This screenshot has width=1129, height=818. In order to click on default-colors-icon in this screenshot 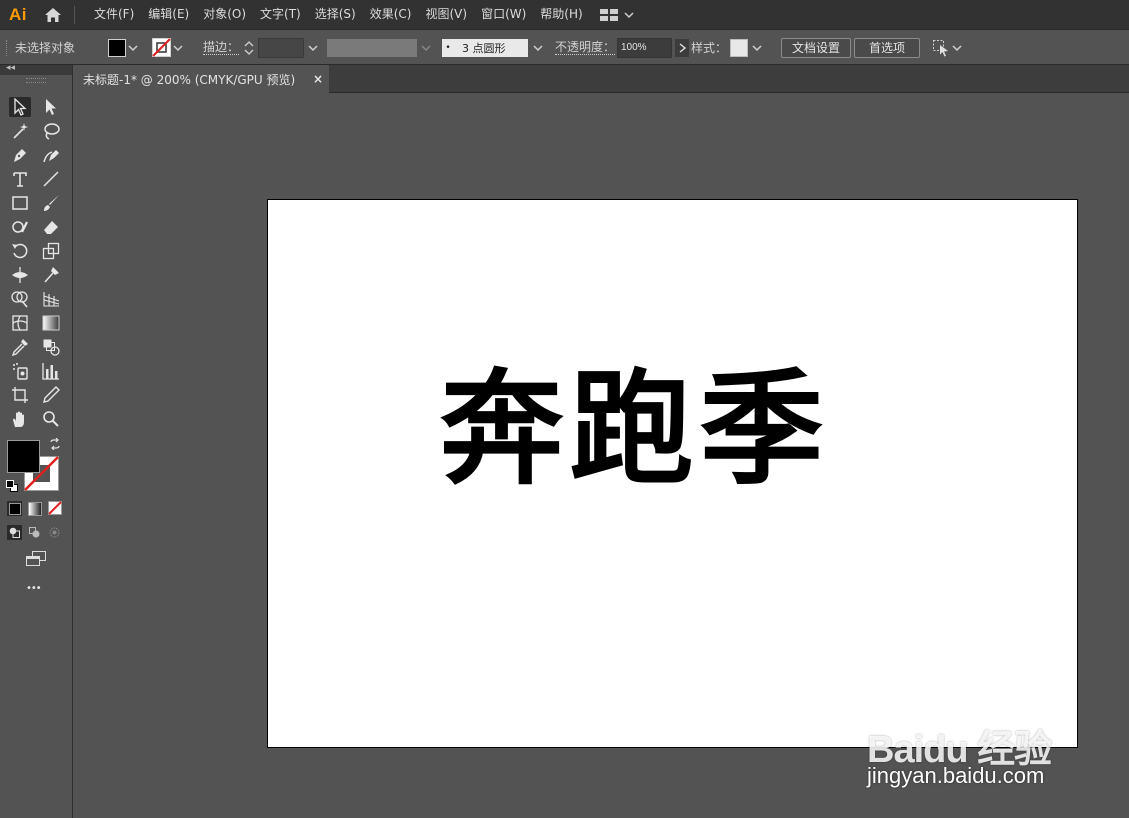, I will do `click(12, 487)`.